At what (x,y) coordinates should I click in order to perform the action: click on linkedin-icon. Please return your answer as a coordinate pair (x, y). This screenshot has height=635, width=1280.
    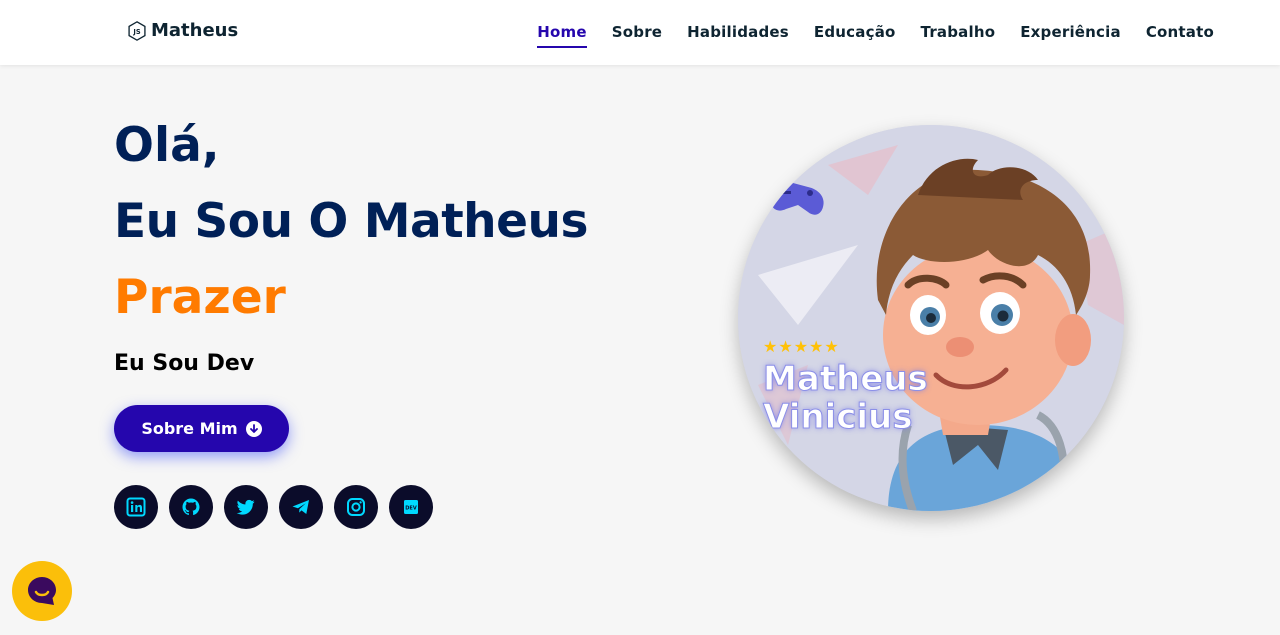
    Looking at the image, I should click on (136, 507).